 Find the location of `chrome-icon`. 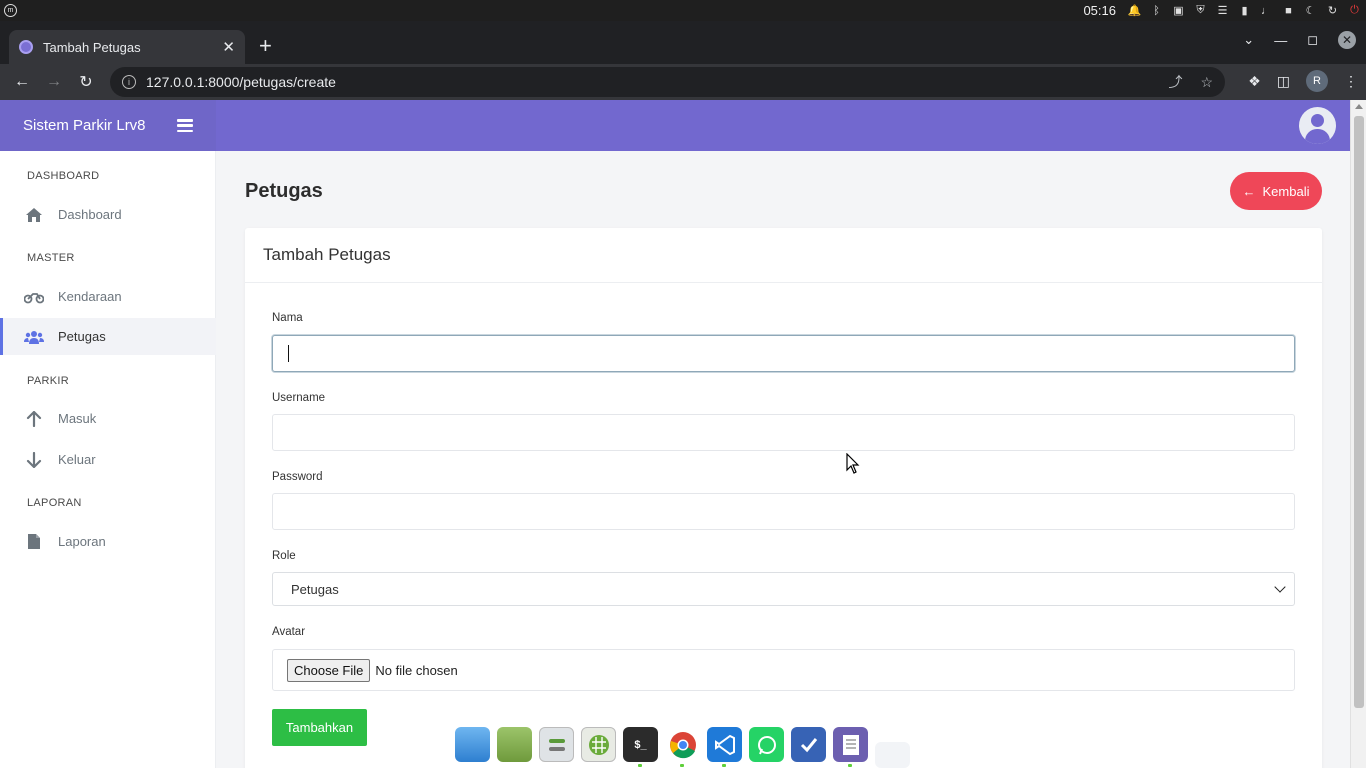

chrome-icon is located at coordinates (682, 747).